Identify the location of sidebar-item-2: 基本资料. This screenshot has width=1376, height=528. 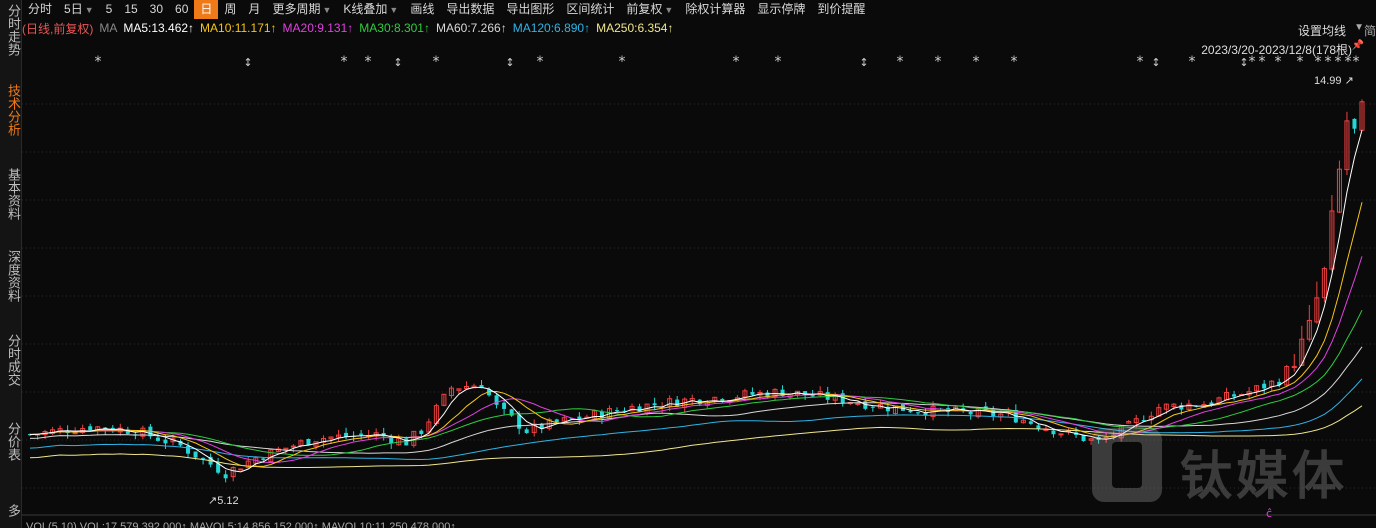
(11, 194).